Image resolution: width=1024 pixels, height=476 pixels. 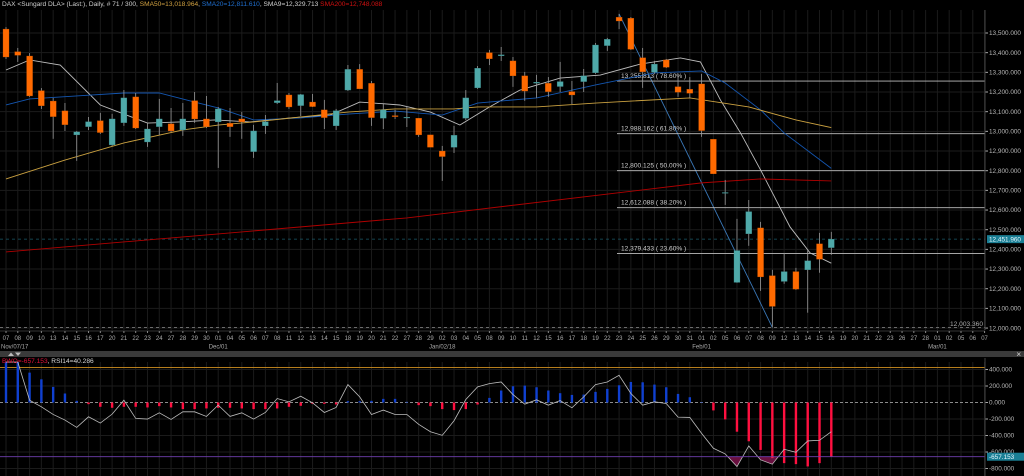 I want to click on price-tick-label: 12,900.000, so click(x=1005, y=151).